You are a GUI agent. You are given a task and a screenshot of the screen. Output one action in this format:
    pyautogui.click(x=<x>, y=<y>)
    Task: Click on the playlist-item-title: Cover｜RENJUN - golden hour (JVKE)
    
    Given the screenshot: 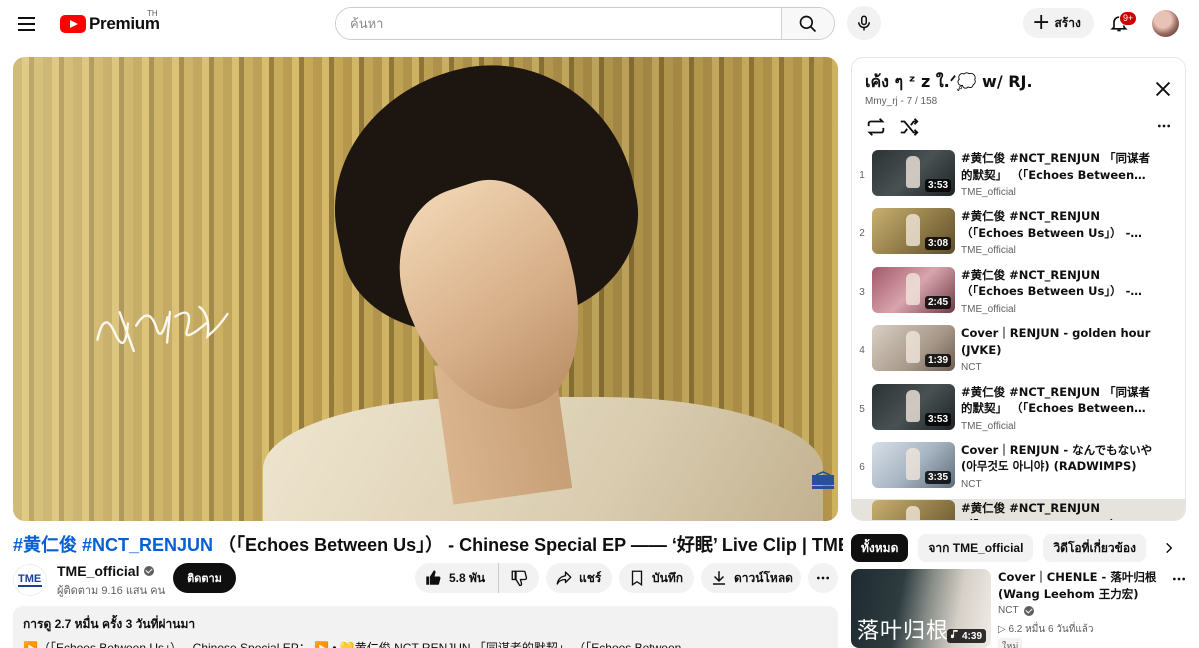 What is the action you would take?
    pyautogui.click(x=1056, y=341)
    